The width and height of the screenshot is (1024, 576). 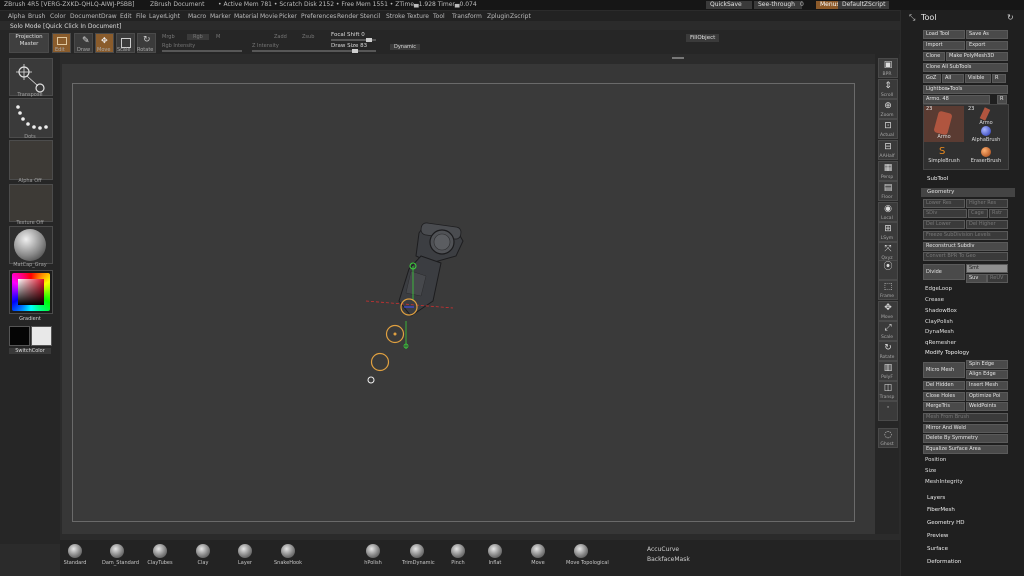 What do you see at coordinates (936, 498) in the screenshot?
I see `layers-section: Layers` at bounding box center [936, 498].